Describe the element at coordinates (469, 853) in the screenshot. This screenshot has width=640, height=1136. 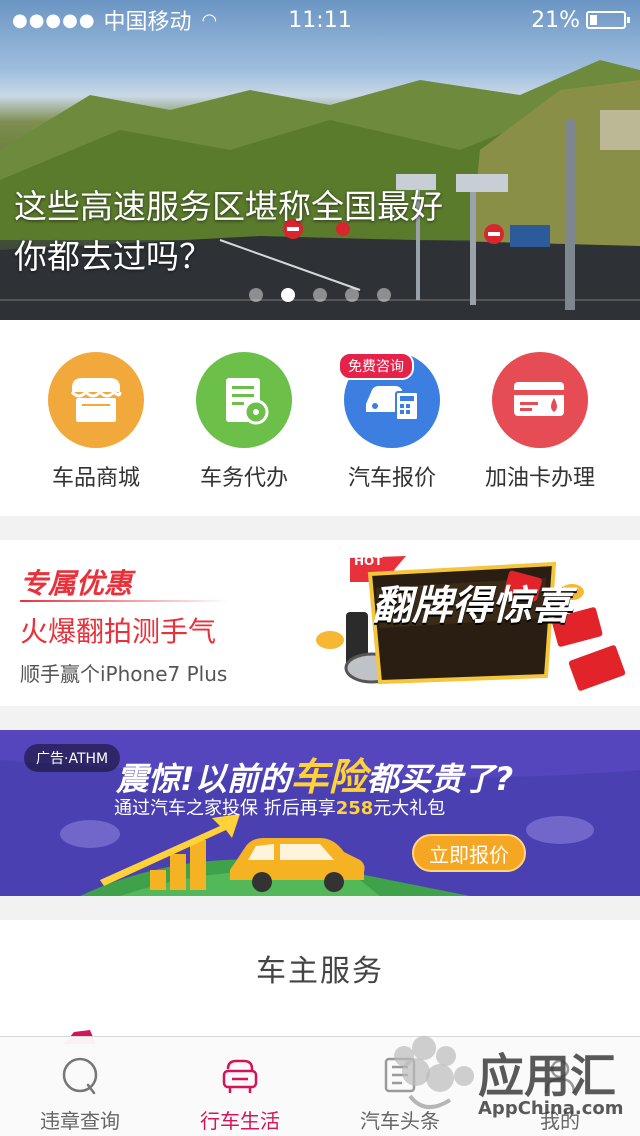
I see `quote-now-button: 立即报价` at that location.